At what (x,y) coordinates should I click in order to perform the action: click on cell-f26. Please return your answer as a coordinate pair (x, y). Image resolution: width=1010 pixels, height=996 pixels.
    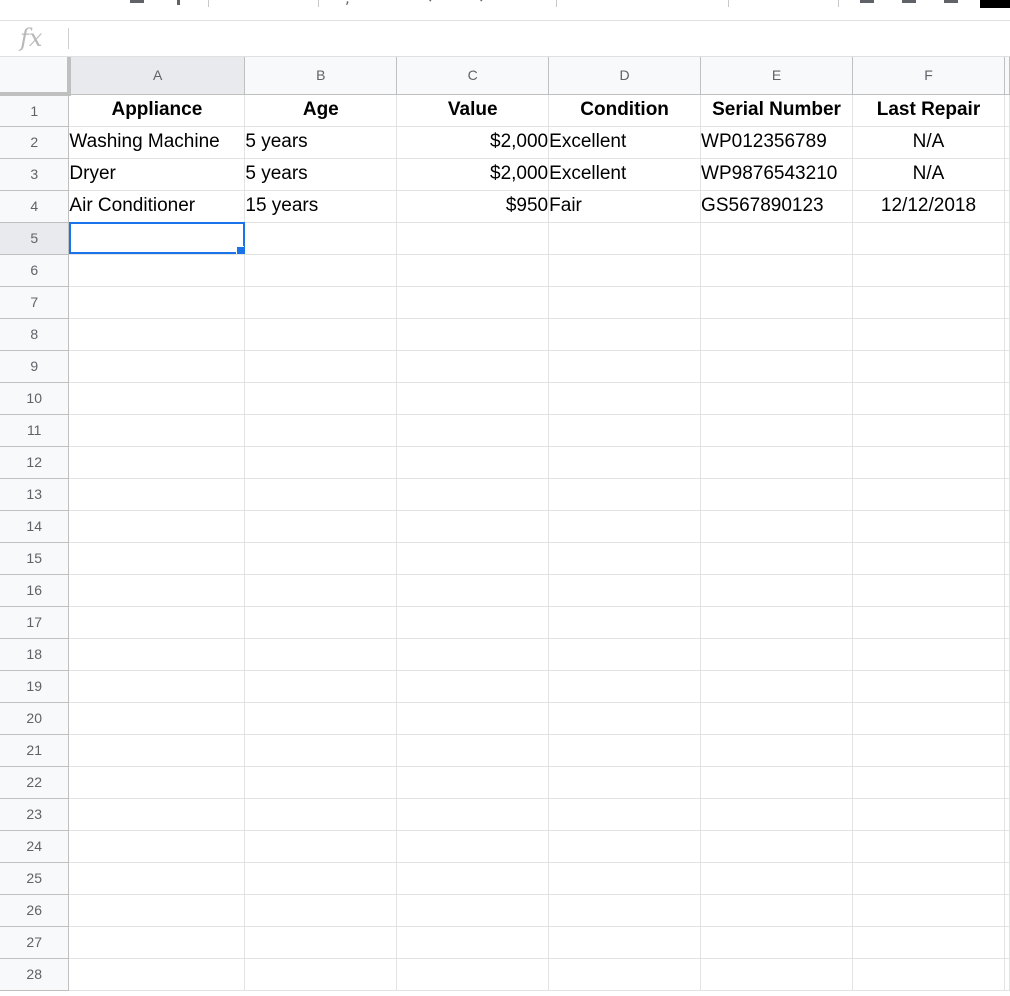
    Looking at the image, I should click on (928, 910).